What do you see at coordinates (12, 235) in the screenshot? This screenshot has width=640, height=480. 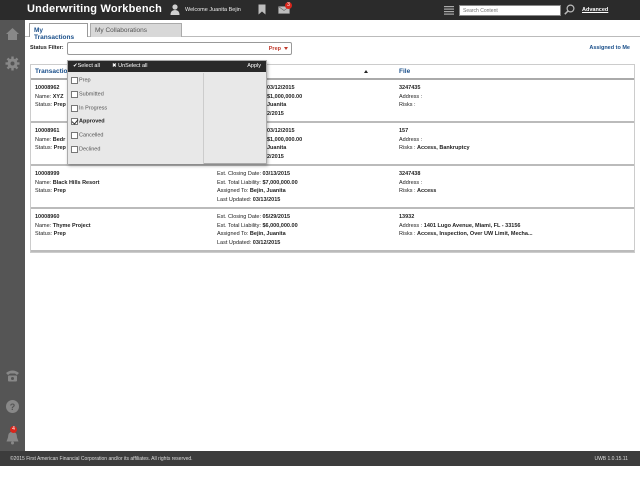 I see `left-sidebar: ?` at bounding box center [12, 235].